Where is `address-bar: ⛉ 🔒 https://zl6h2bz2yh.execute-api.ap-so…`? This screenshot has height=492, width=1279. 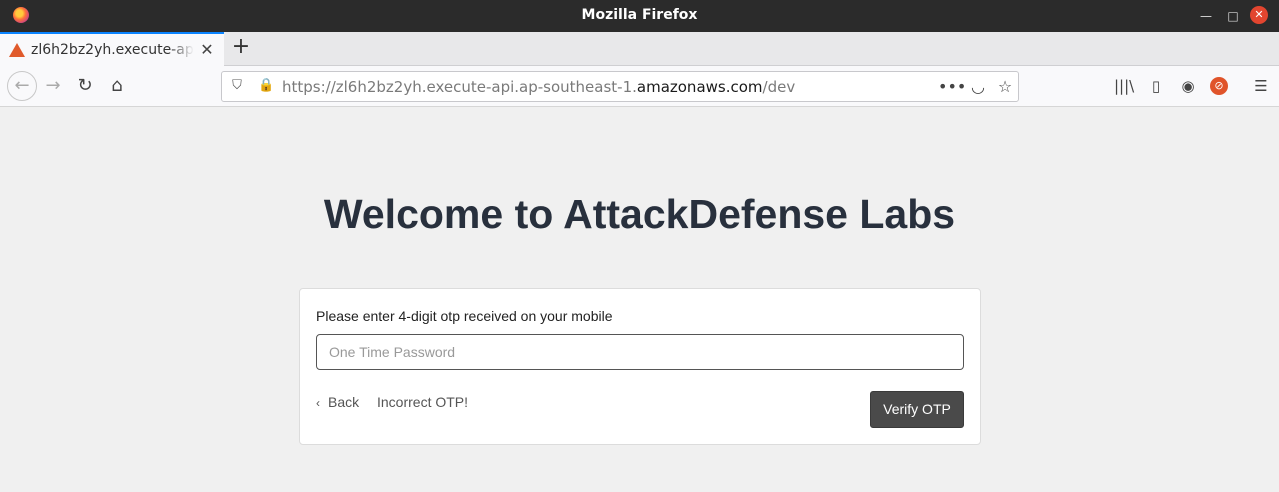 address-bar: ⛉ 🔒 https://zl6h2bz2yh.execute-api.ap-so… is located at coordinates (620, 86).